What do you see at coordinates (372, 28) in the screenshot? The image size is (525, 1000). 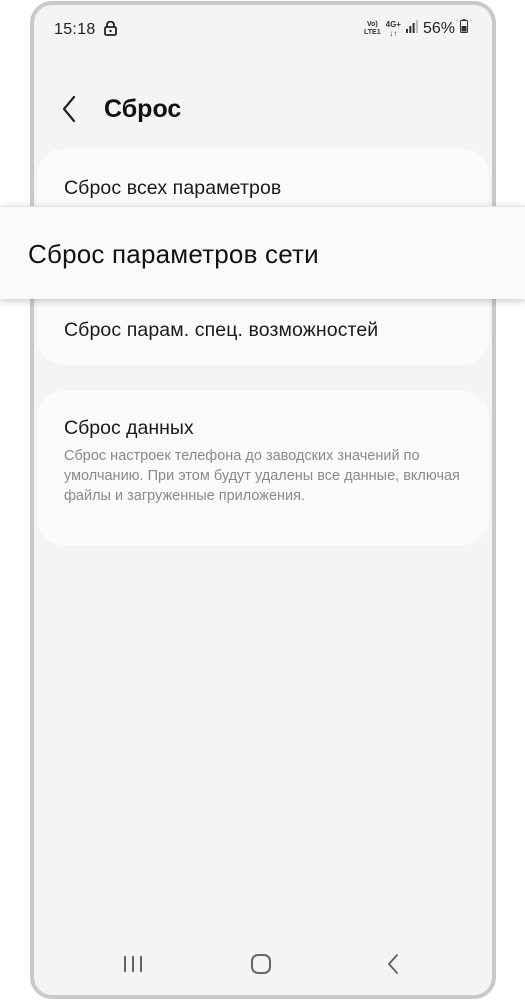 I see `volte-indicator: Vo) LTE1` at bounding box center [372, 28].